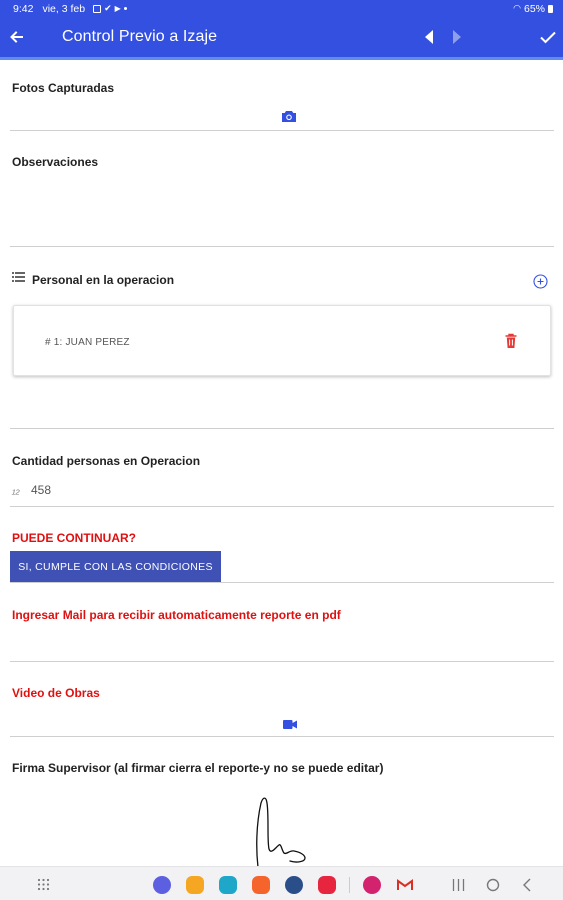 The height and width of the screenshot is (900, 563). I want to click on trash-icon, so click(511, 340).